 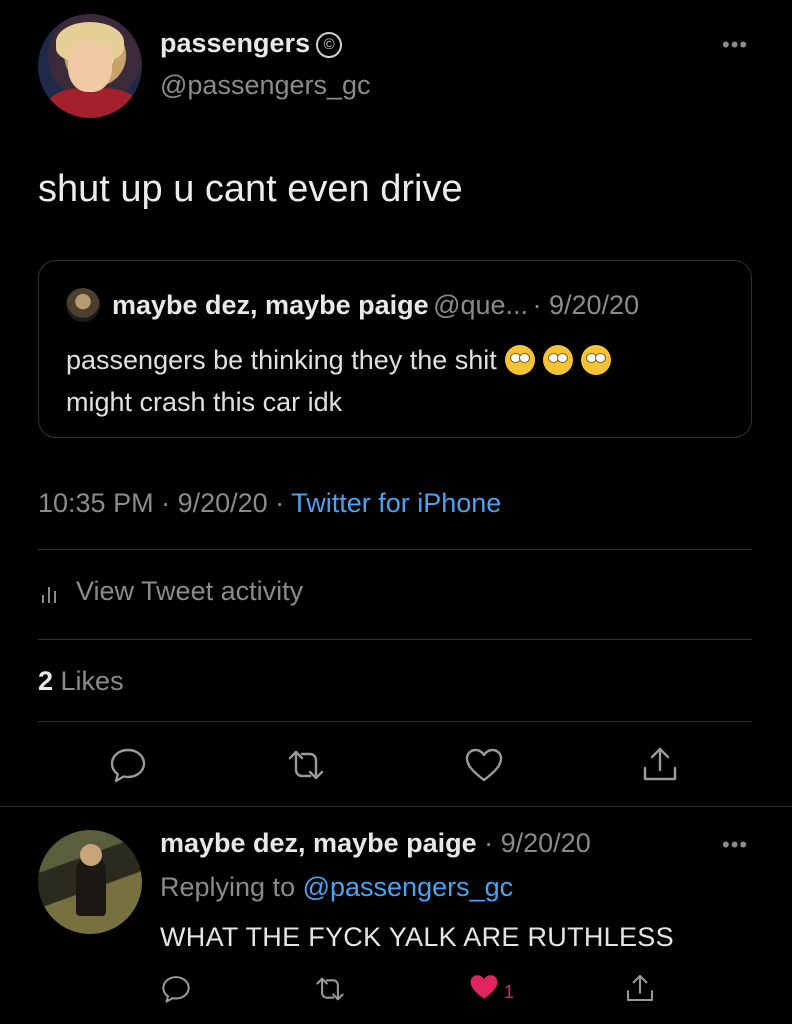 I want to click on heart-icon, so click(x=484, y=765).